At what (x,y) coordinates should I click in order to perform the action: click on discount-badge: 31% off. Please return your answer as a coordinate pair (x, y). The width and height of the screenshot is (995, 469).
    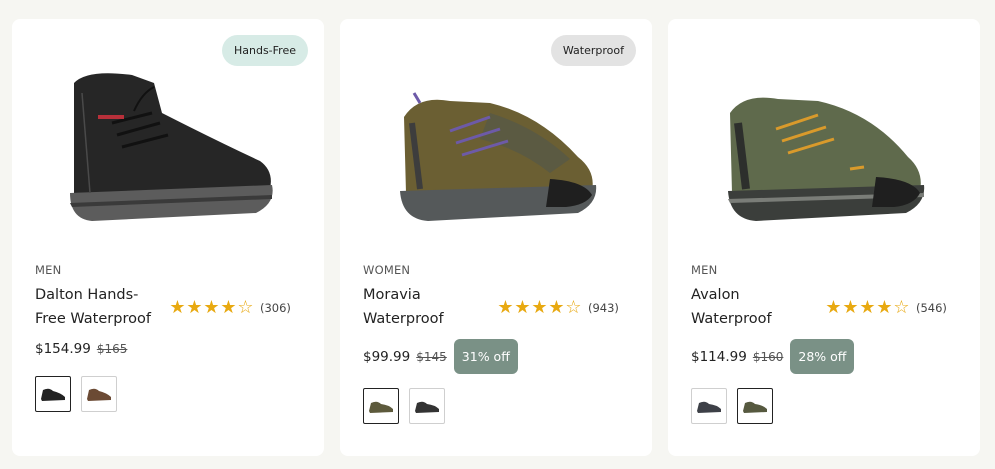
    Looking at the image, I should click on (485, 356).